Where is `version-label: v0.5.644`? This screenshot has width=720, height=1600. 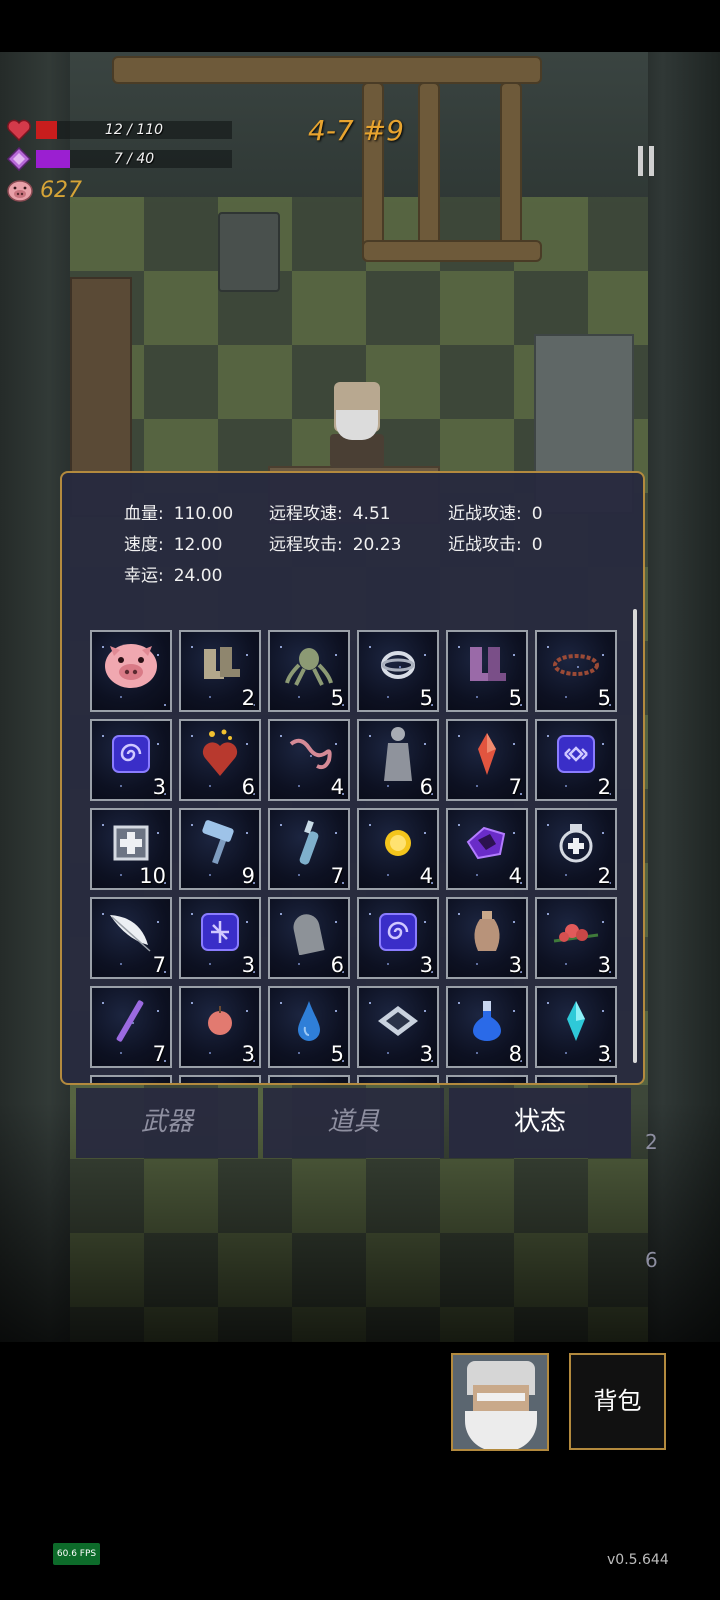
version-label: v0.5.644 is located at coordinates (638, 1560).